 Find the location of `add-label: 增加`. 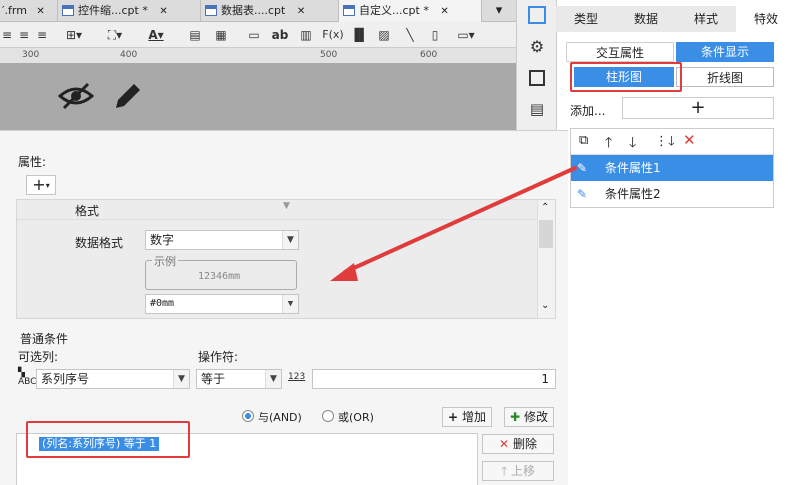

add-label: 增加 is located at coordinates (473, 417).